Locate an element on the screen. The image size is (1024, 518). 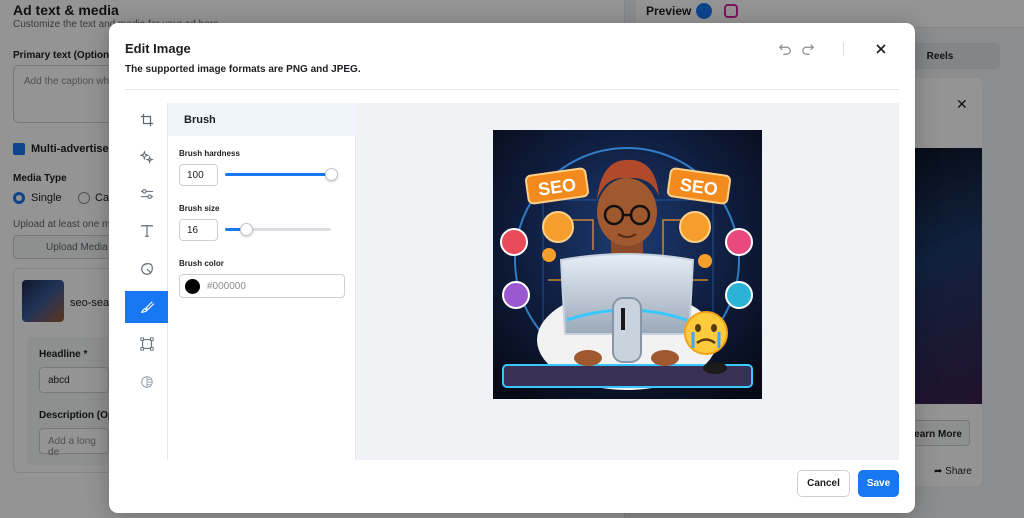
modal-title: Edit Image is located at coordinates (158, 48).